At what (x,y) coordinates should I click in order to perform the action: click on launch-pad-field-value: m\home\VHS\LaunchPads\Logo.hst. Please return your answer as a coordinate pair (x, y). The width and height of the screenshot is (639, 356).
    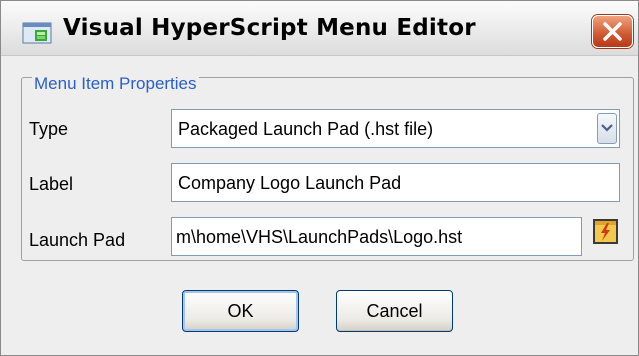
    Looking at the image, I should click on (319, 237).